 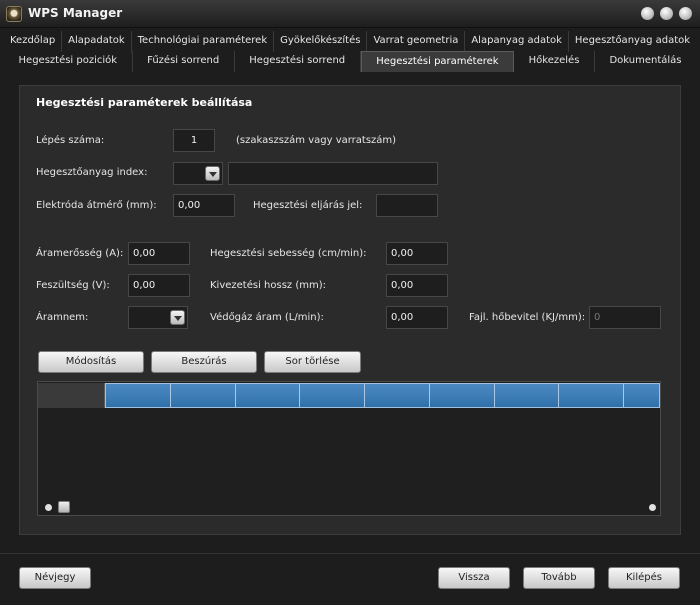 I want to click on grid-header, so click(x=382, y=395).